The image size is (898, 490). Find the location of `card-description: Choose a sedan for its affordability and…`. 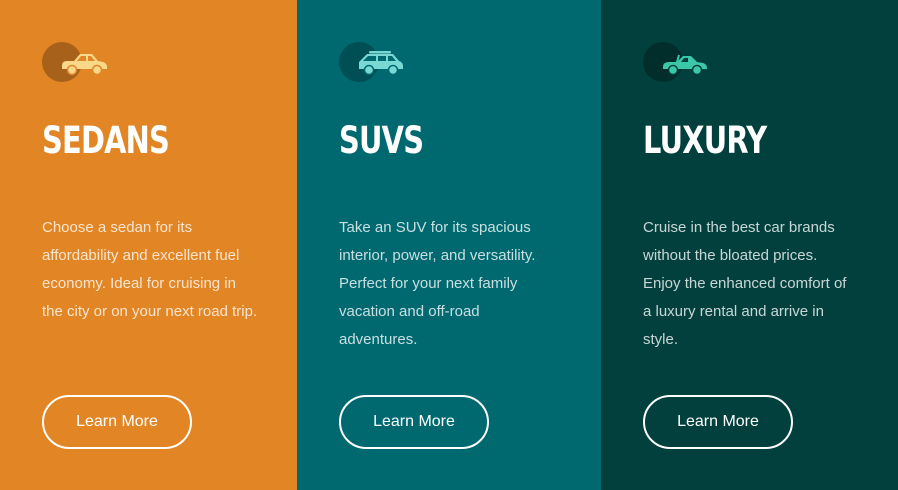

card-description: Choose a sedan for its affordability and… is located at coordinates (150, 269).